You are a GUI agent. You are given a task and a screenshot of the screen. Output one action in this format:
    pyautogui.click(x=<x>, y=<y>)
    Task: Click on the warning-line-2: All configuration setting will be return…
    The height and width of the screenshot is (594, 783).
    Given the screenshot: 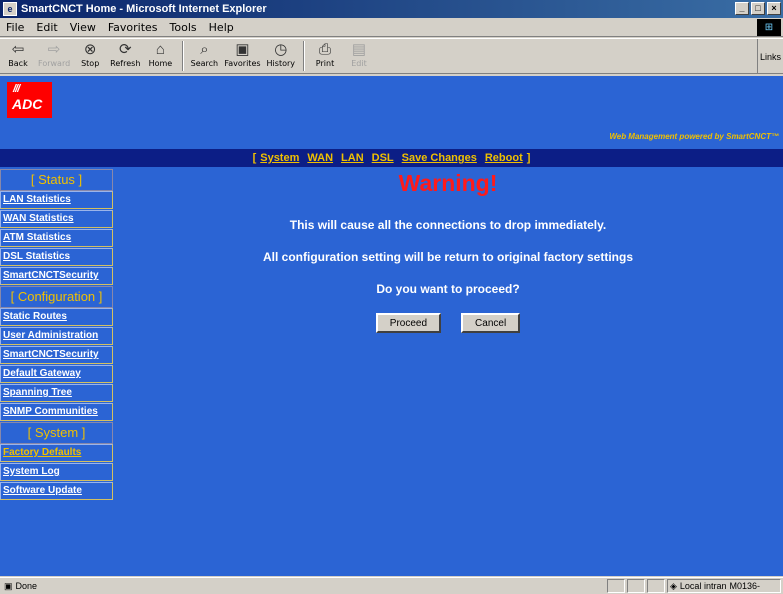 What is the action you would take?
    pyautogui.click(x=448, y=257)
    